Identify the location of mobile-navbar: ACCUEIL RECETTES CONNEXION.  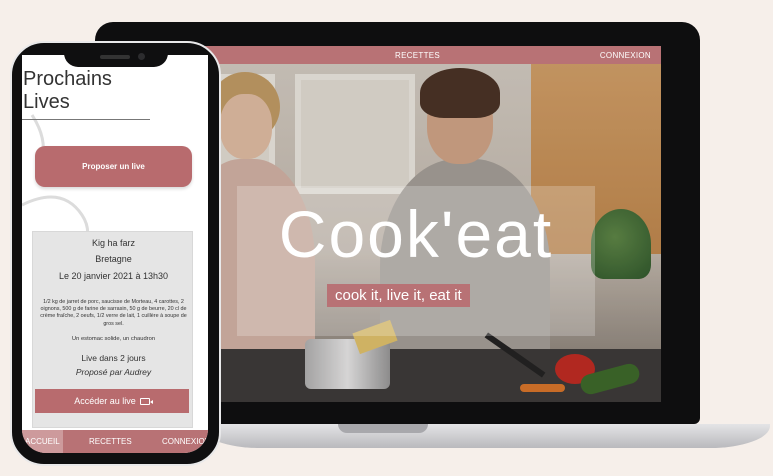
(115, 441).